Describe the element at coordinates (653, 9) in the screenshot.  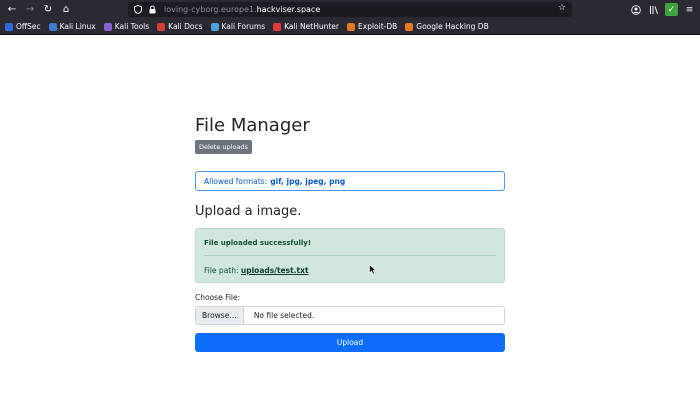
I see `library-icon` at that location.